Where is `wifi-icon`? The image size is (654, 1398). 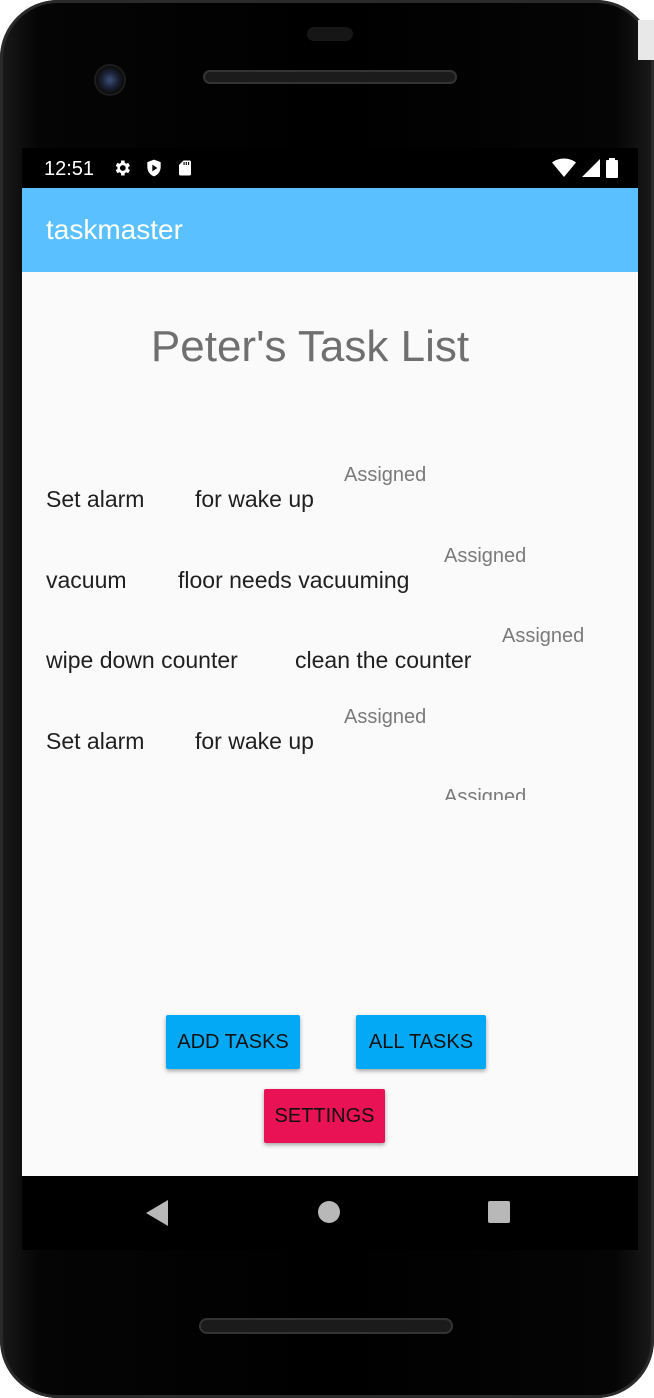
wifi-icon is located at coordinates (564, 167).